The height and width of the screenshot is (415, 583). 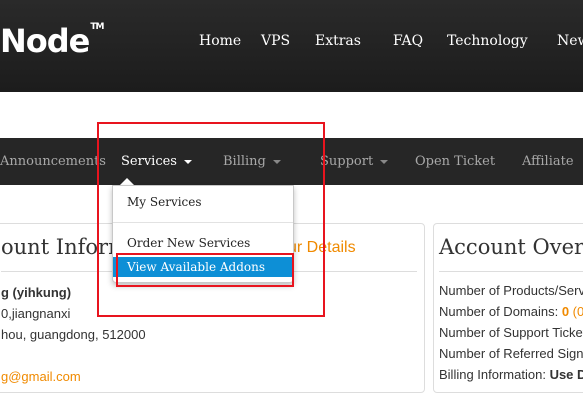 What do you see at coordinates (565, 311) in the screenshot?
I see `domains-count-value: 0` at bounding box center [565, 311].